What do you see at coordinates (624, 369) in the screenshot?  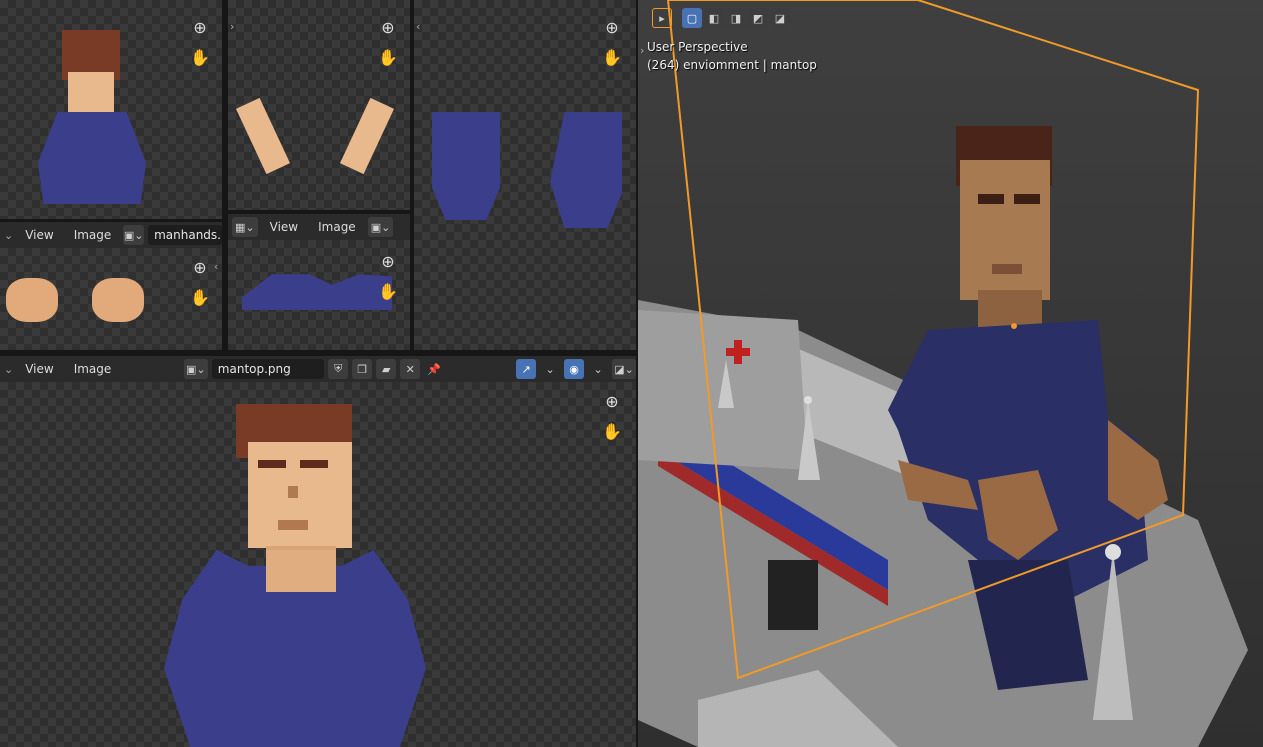 I see `display-channels-icon: ◪⌄` at bounding box center [624, 369].